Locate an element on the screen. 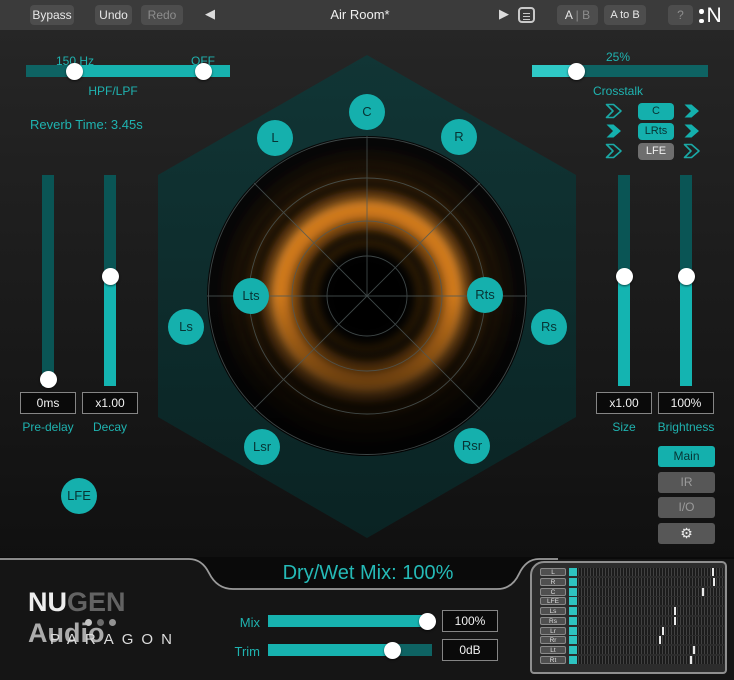 This screenshot has width=734, height=680. meter-row-ls: Ls is located at coordinates (628, 611).